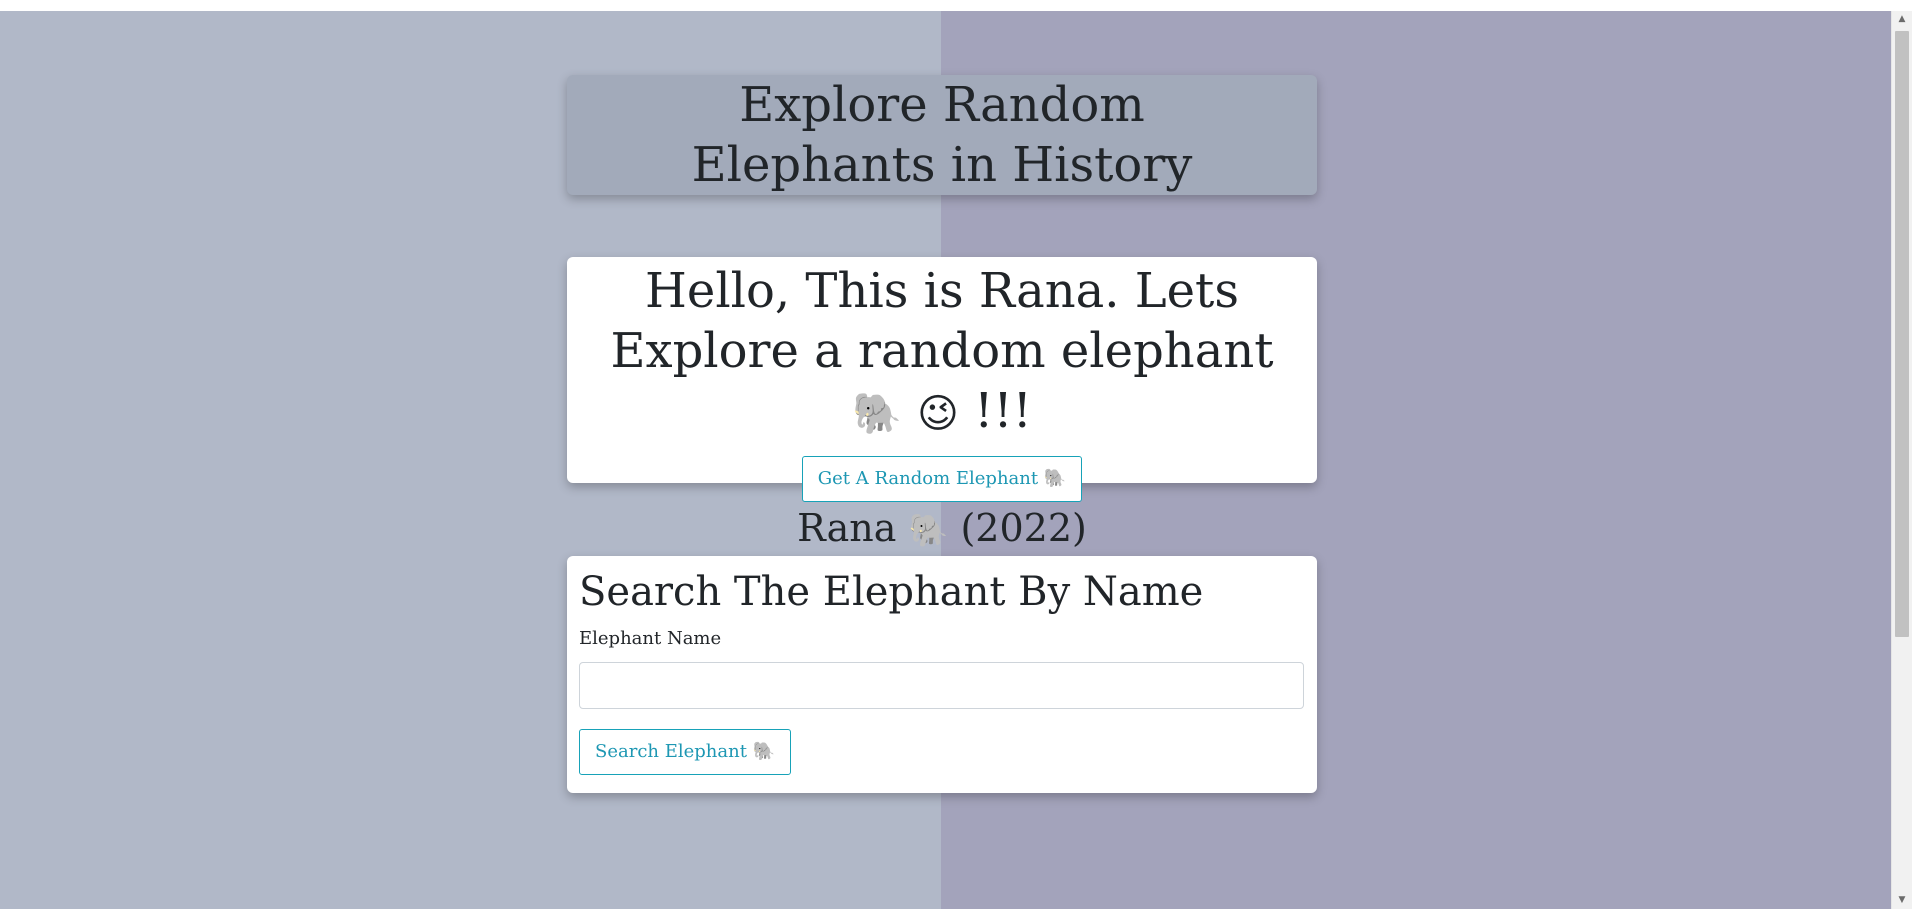 Image resolution: width=1912 pixels, height=909 pixels. I want to click on scrollbar-thumb, so click(1902, 334).